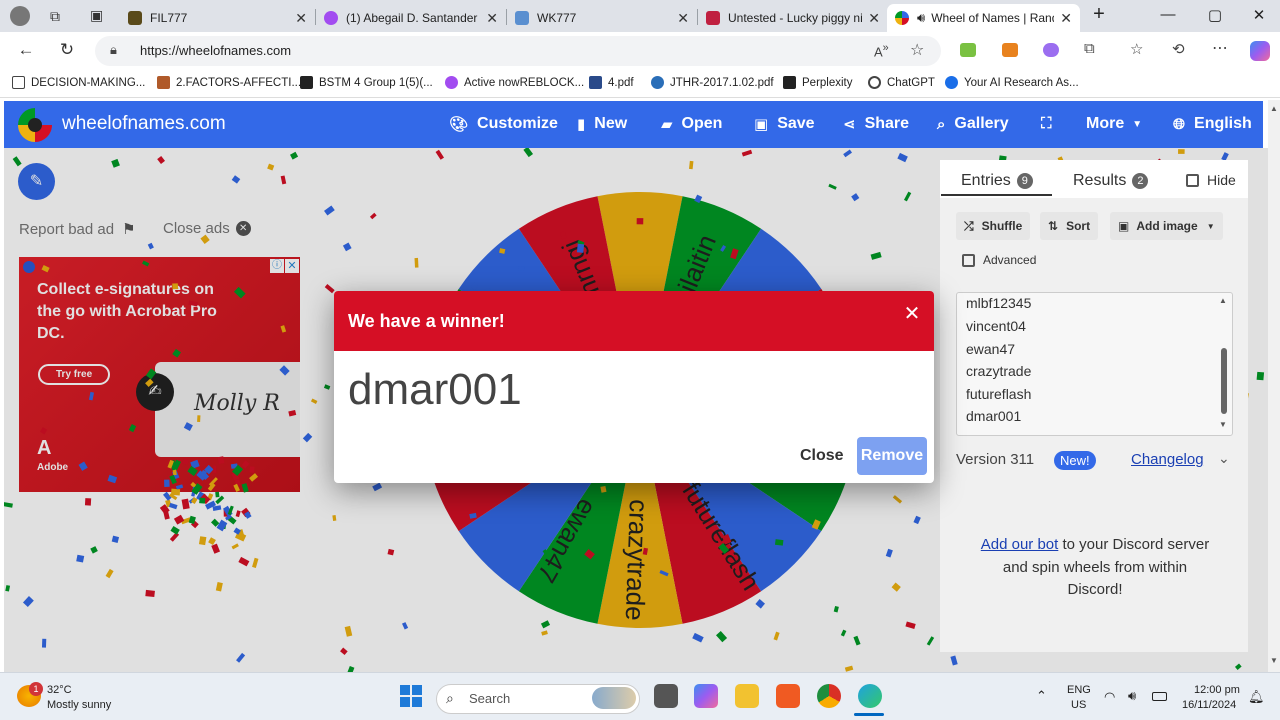 Image resolution: width=1280 pixels, height=720 pixels. What do you see at coordinates (998, 303) in the screenshot?
I see `entry-item: mlbf12345` at bounding box center [998, 303].